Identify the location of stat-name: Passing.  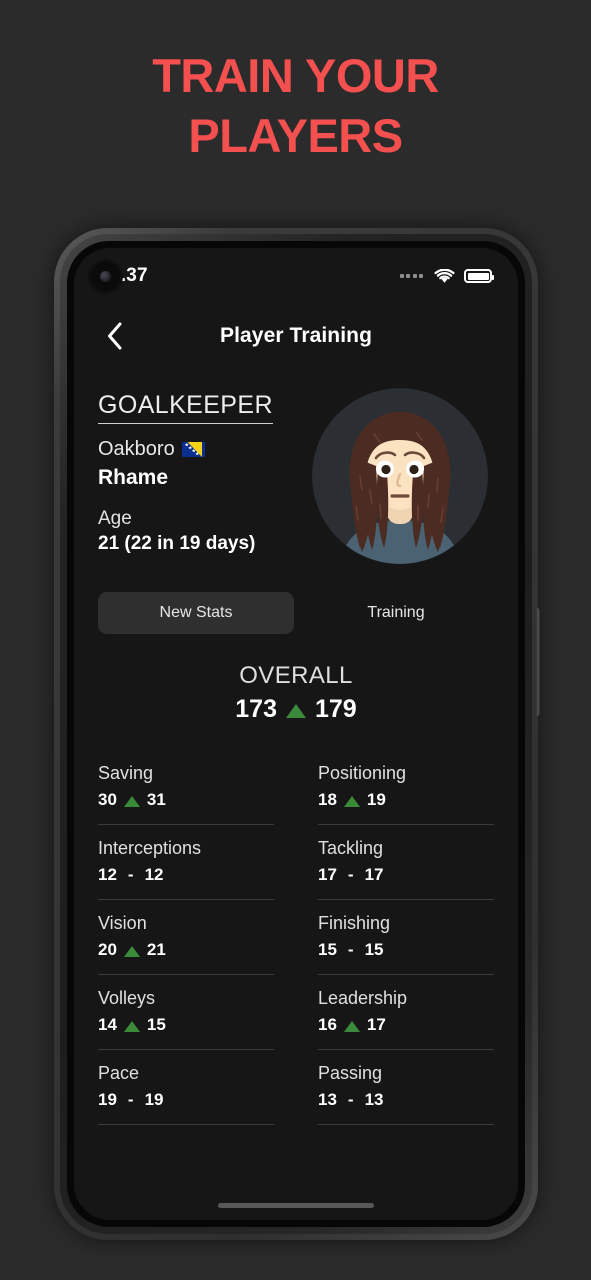
(350, 1073).